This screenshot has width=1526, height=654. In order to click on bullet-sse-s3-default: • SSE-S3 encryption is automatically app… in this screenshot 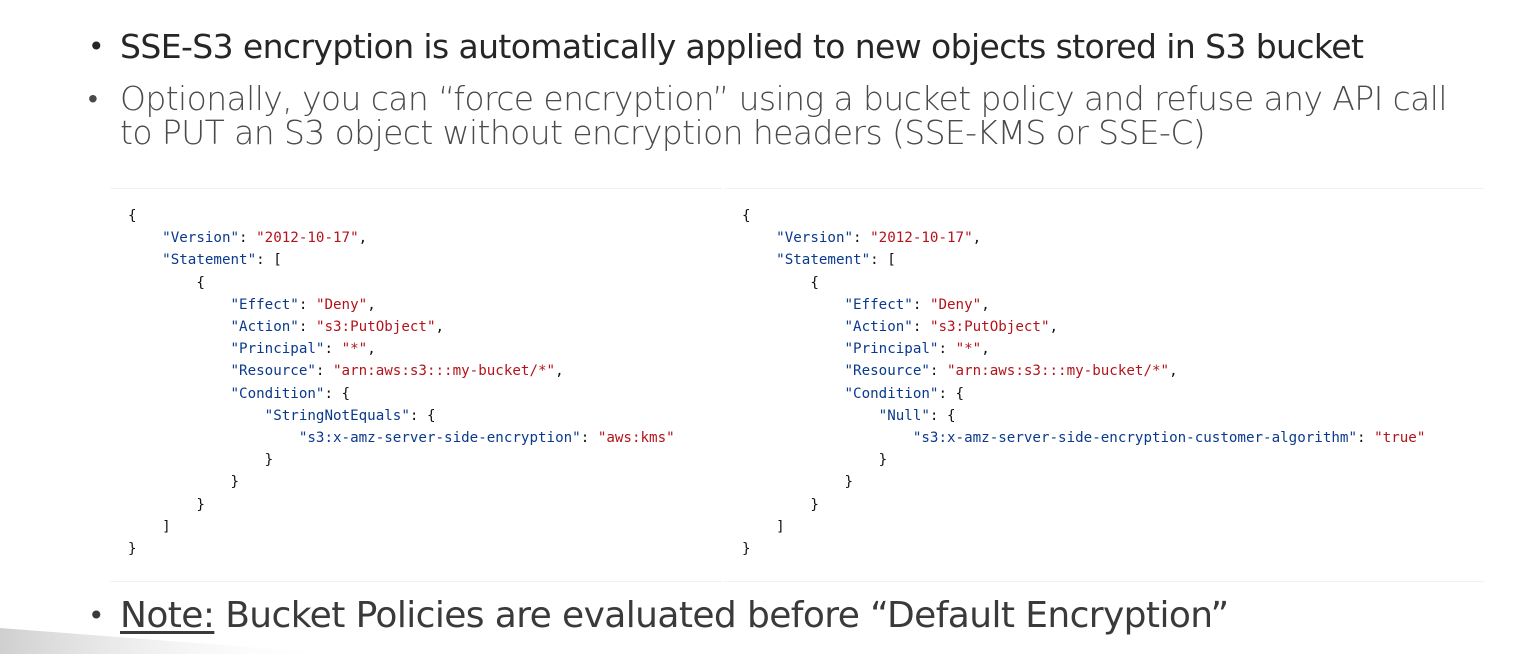, I will do `click(726, 47)`.